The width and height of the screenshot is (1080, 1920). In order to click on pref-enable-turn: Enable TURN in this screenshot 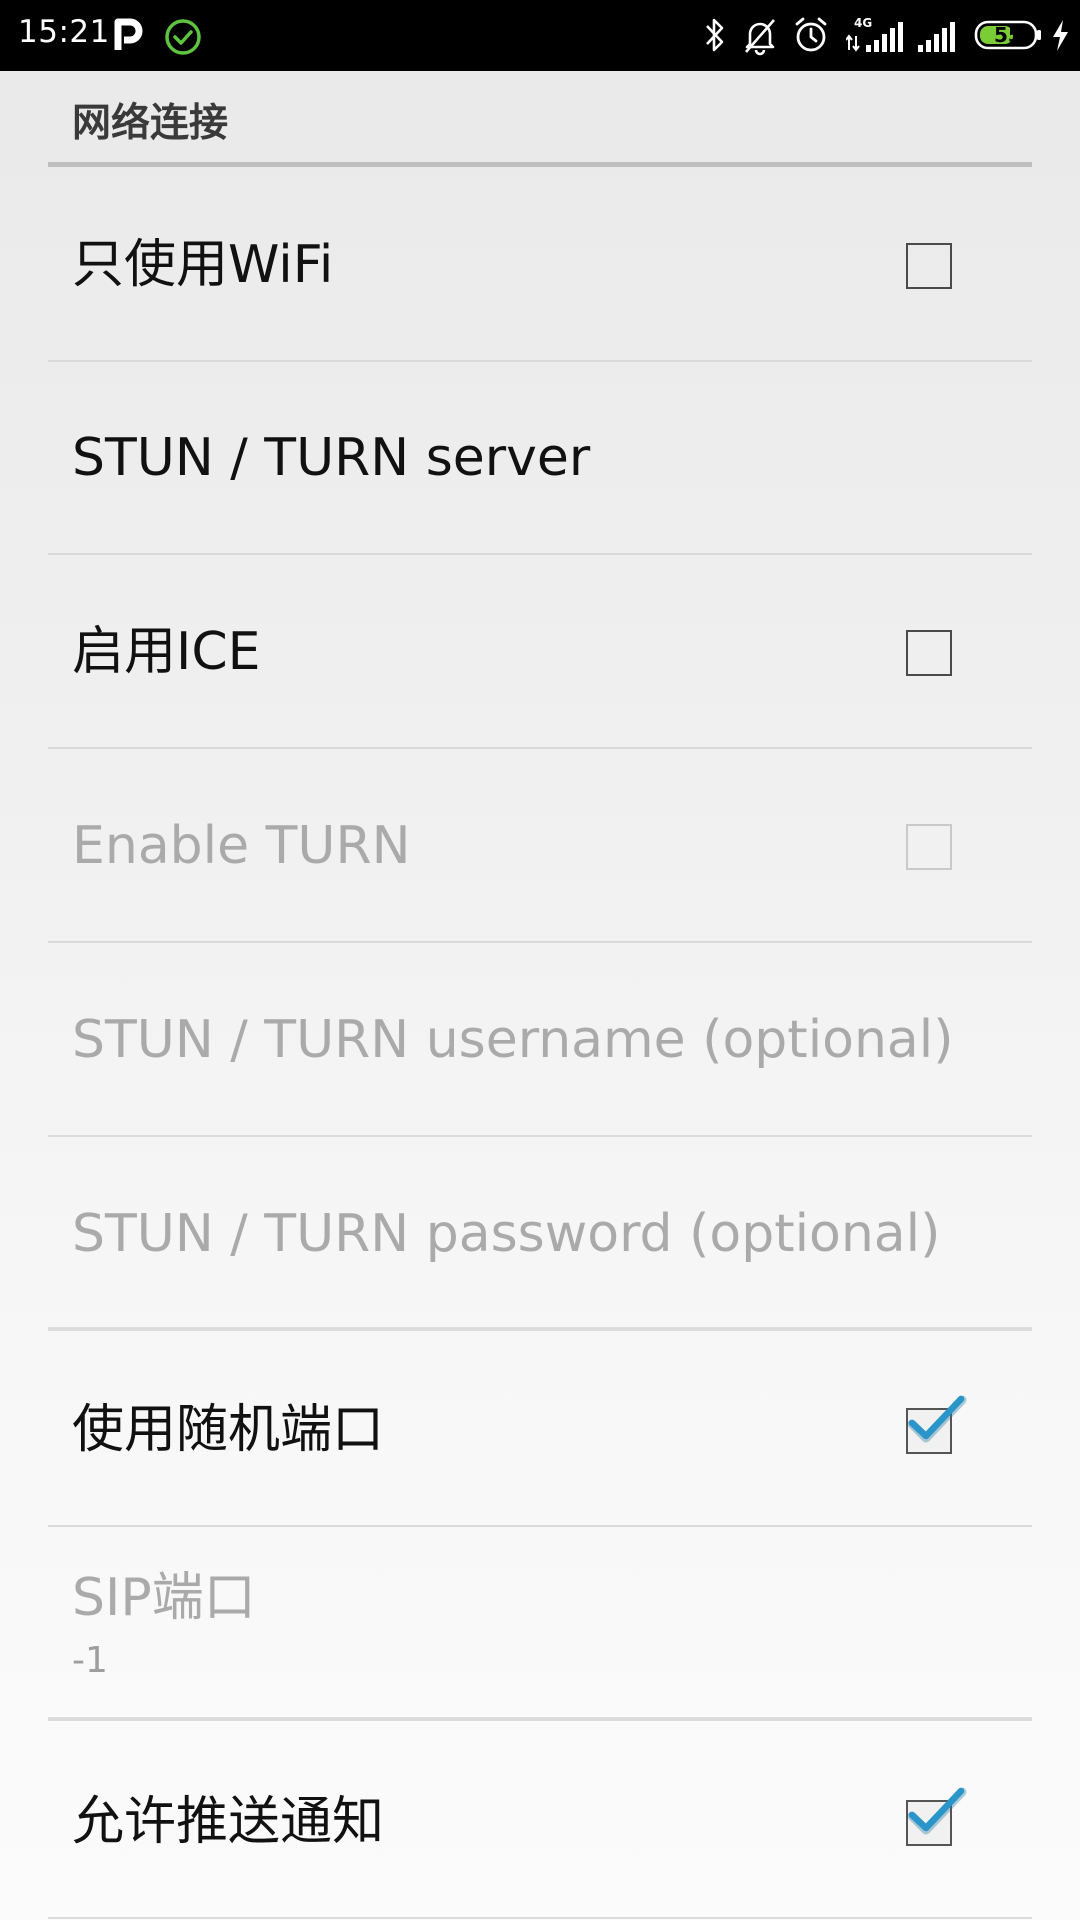, I will do `click(540, 846)`.